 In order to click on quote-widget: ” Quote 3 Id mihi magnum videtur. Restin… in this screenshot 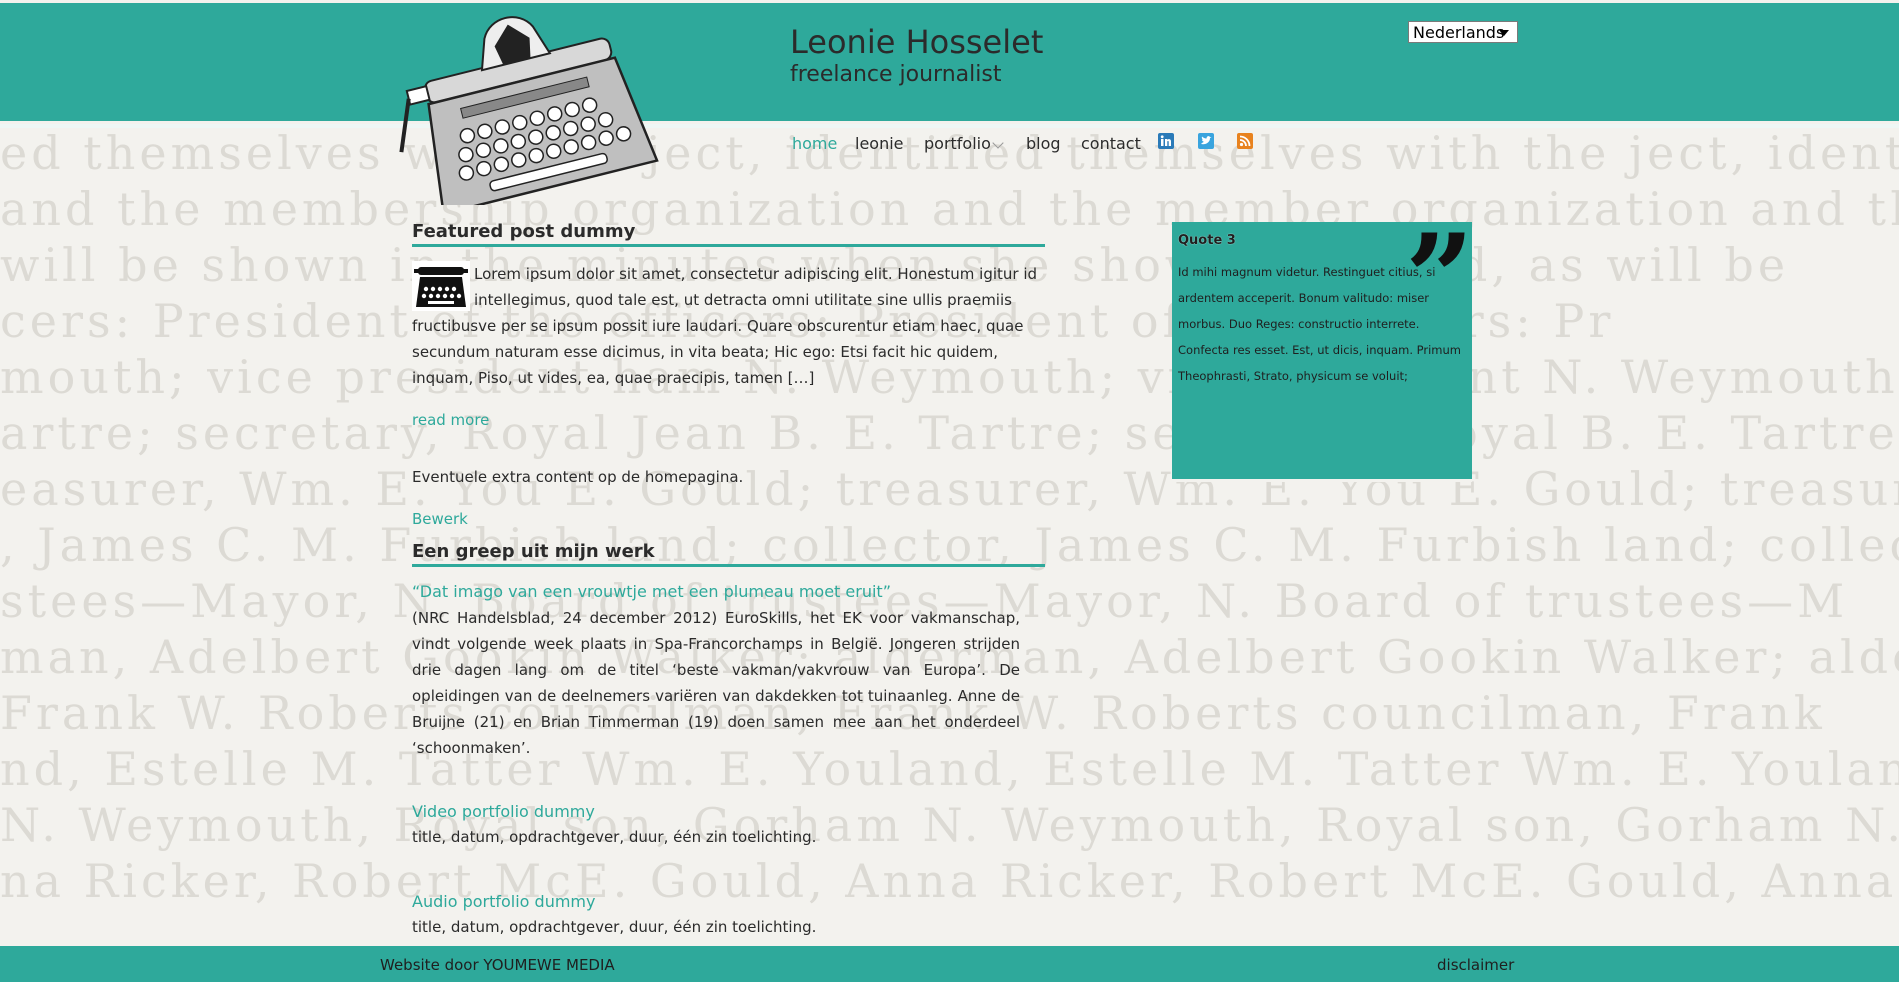, I will do `click(1323, 350)`.